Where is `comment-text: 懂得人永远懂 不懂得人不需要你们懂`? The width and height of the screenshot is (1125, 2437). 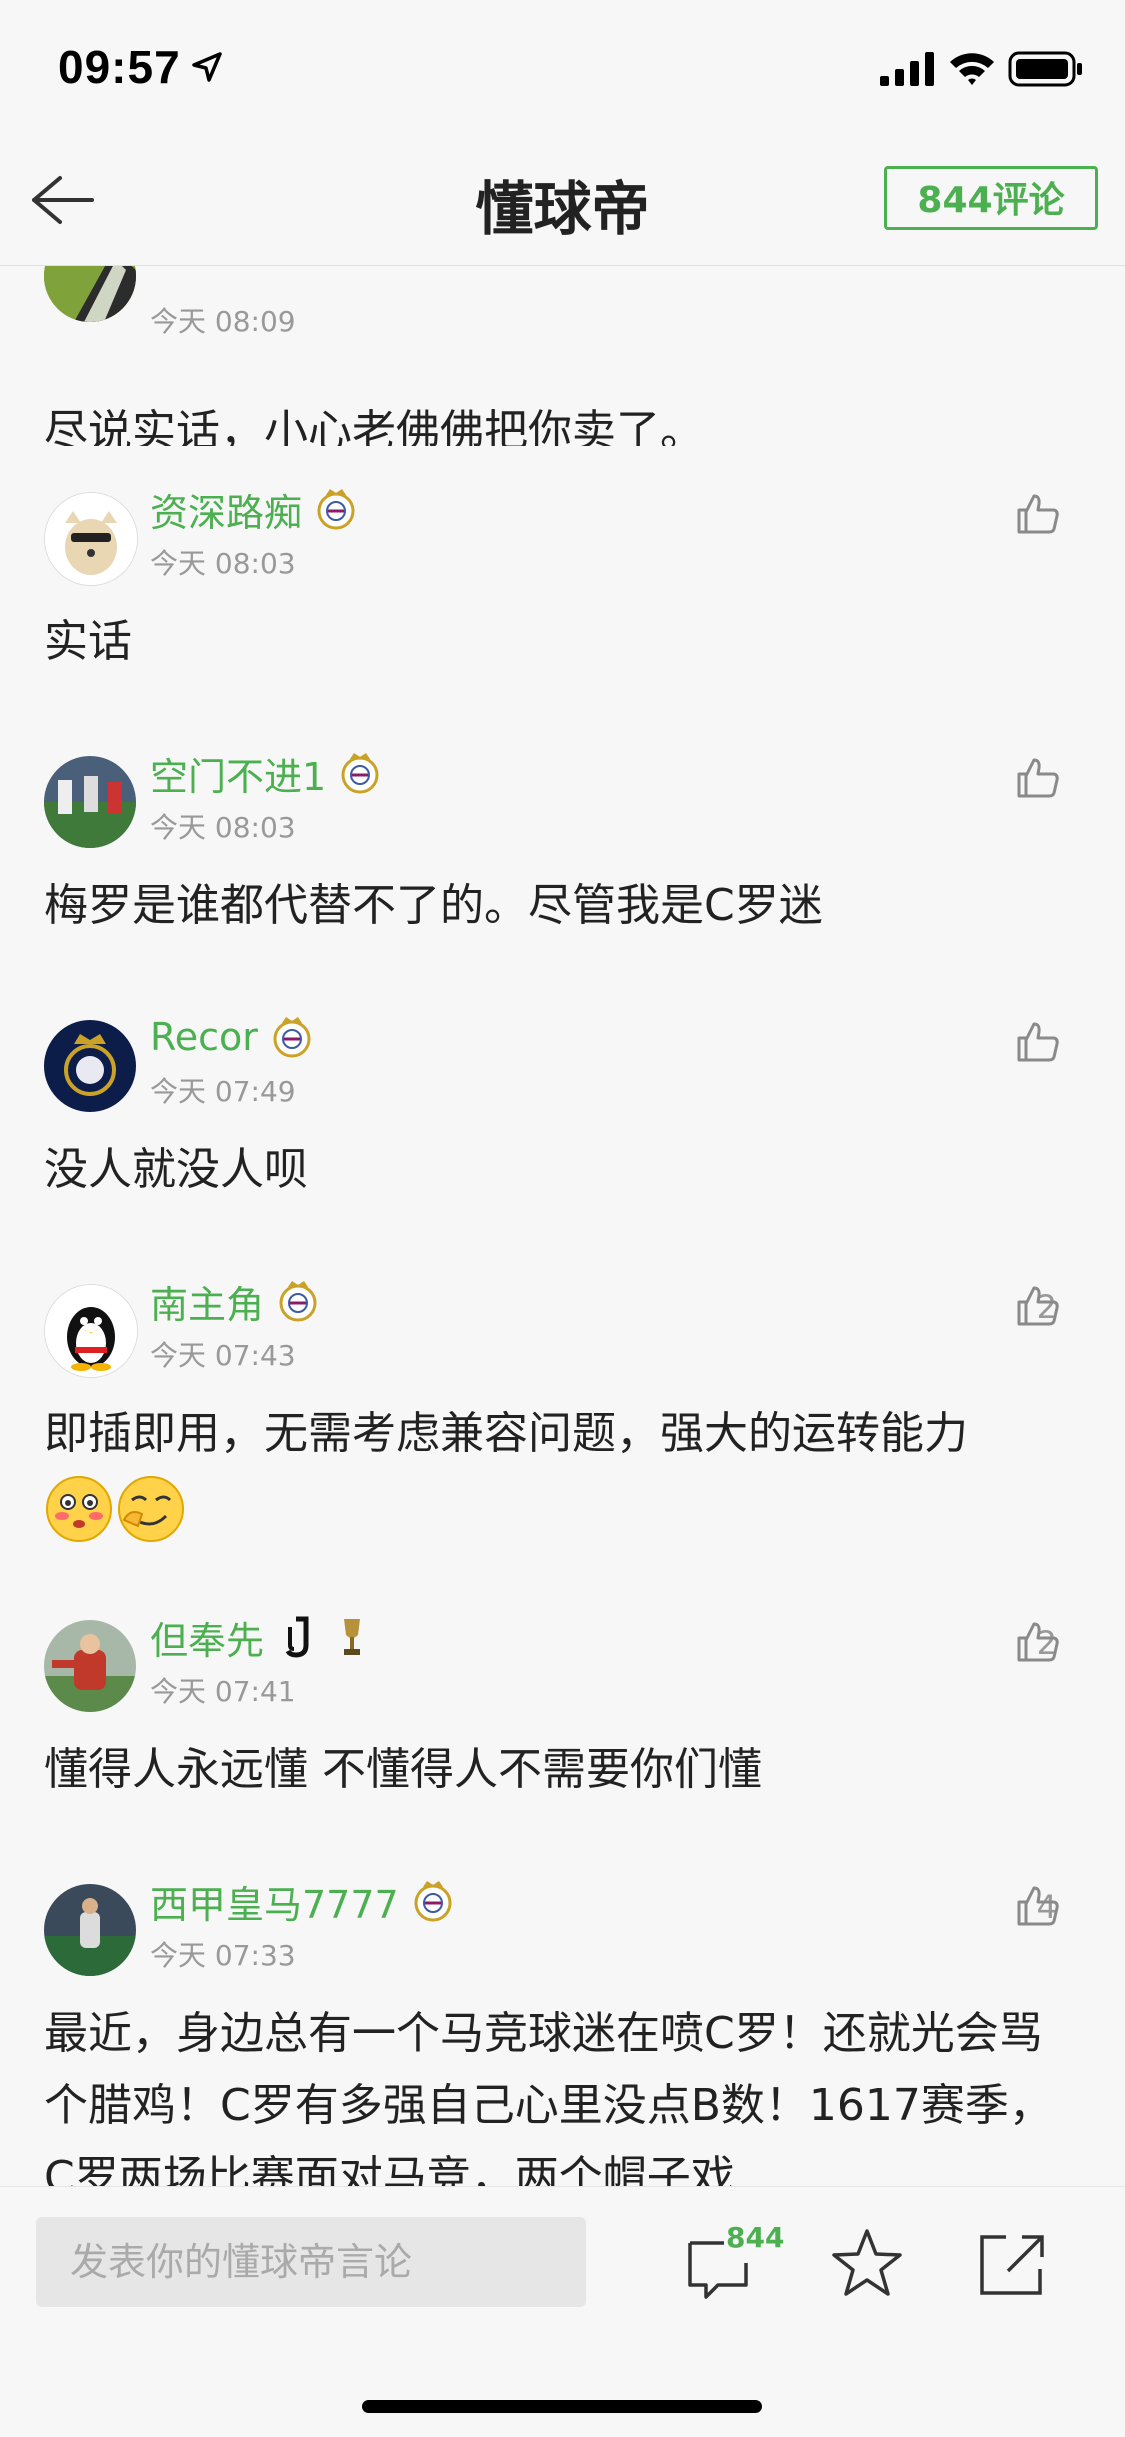
comment-text: 懂得人永远懂 不懂得人不需要你们懂 is located at coordinates (403, 1769).